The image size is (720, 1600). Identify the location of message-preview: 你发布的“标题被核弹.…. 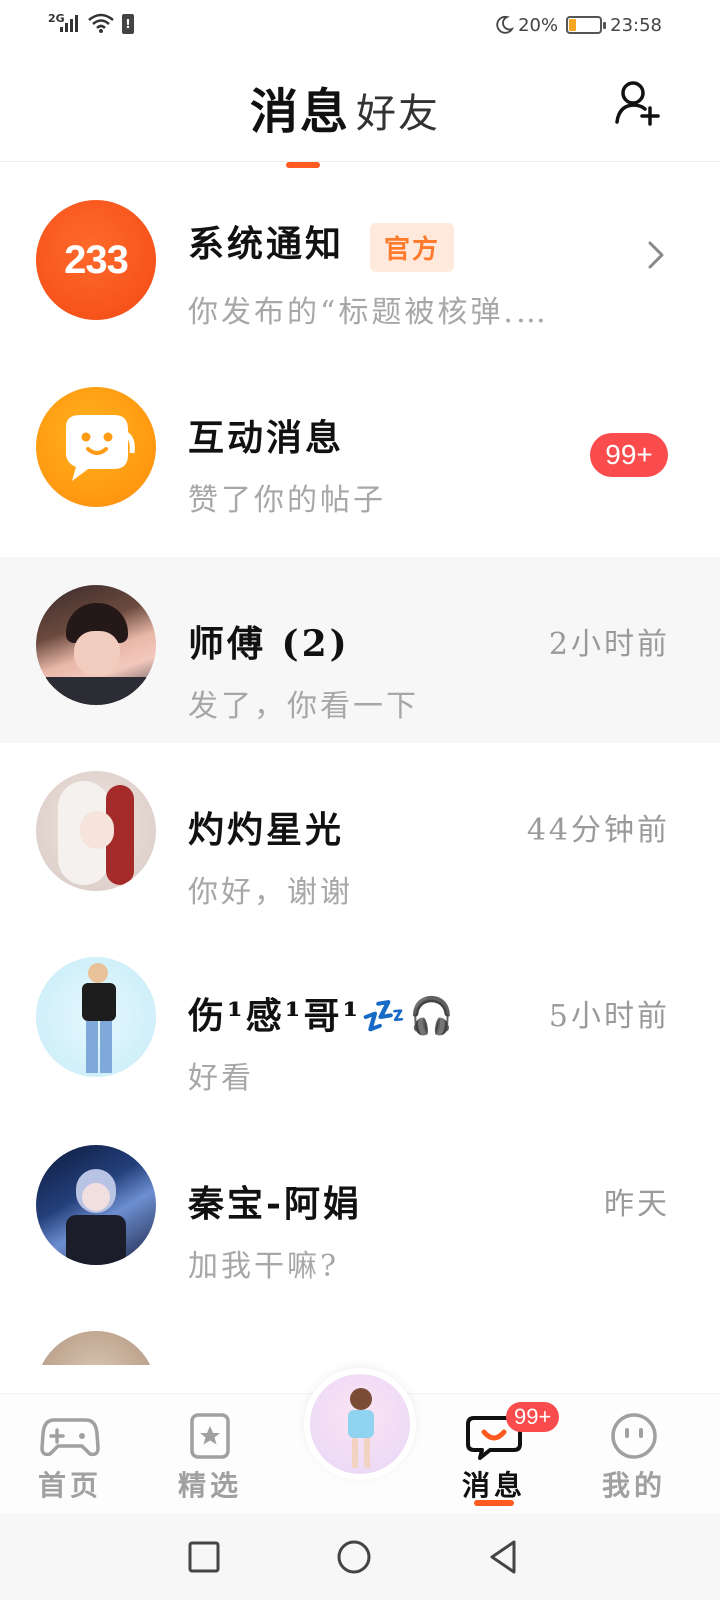
(368, 312).